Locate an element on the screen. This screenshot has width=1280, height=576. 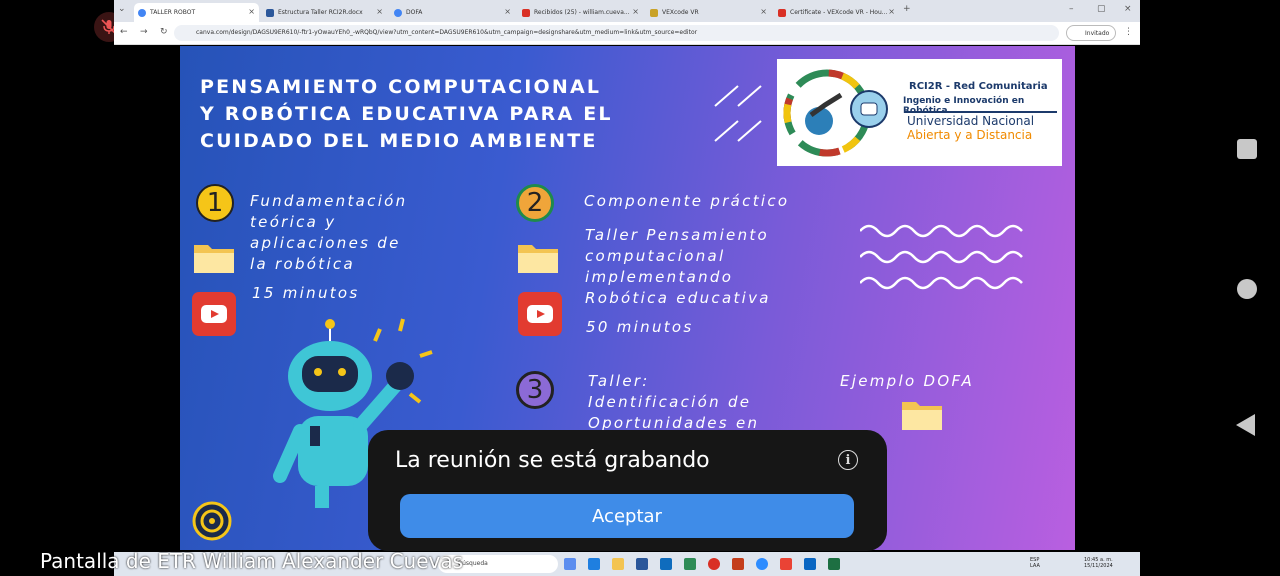
powerpoint-icon is located at coordinates (738, 564).